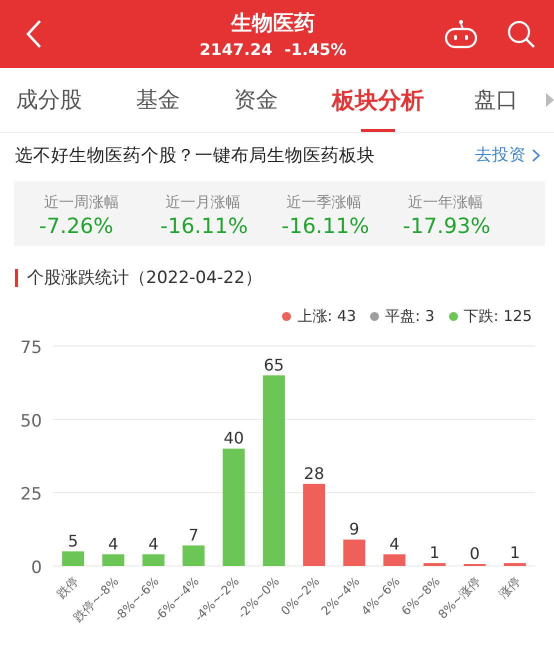  What do you see at coordinates (49, 100) in the screenshot?
I see `tab: 成分股` at bounding box center [49, 100].